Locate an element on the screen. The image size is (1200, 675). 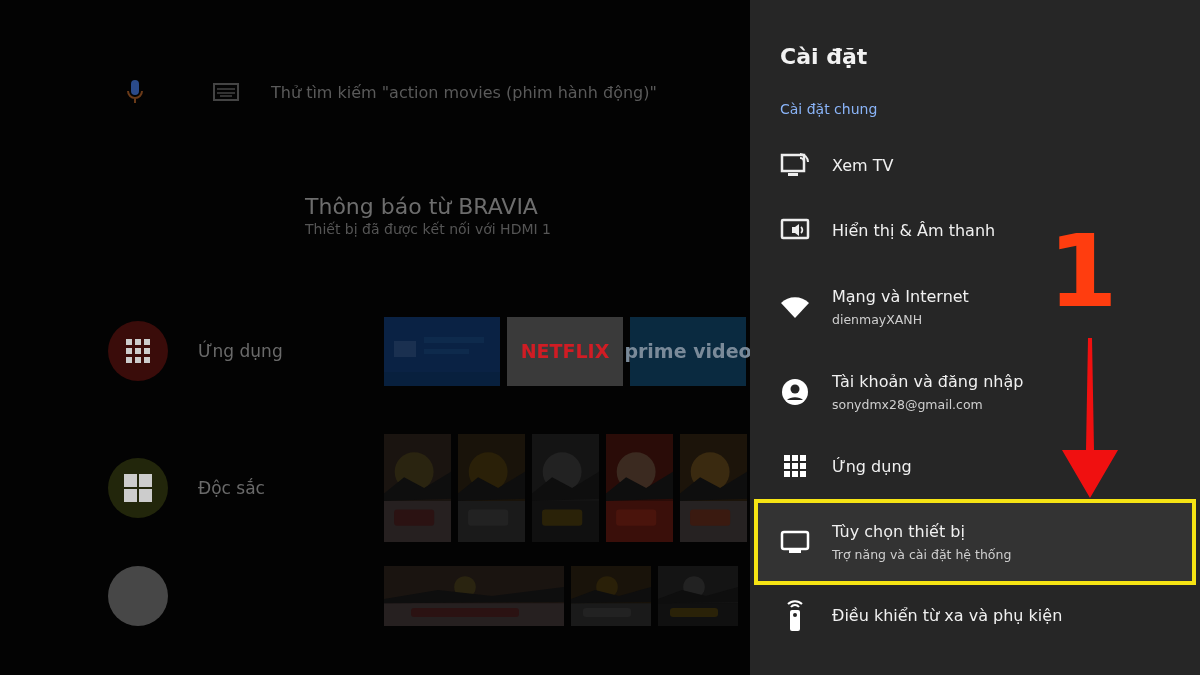
wifi-icon is located at coordinates (795, 307).